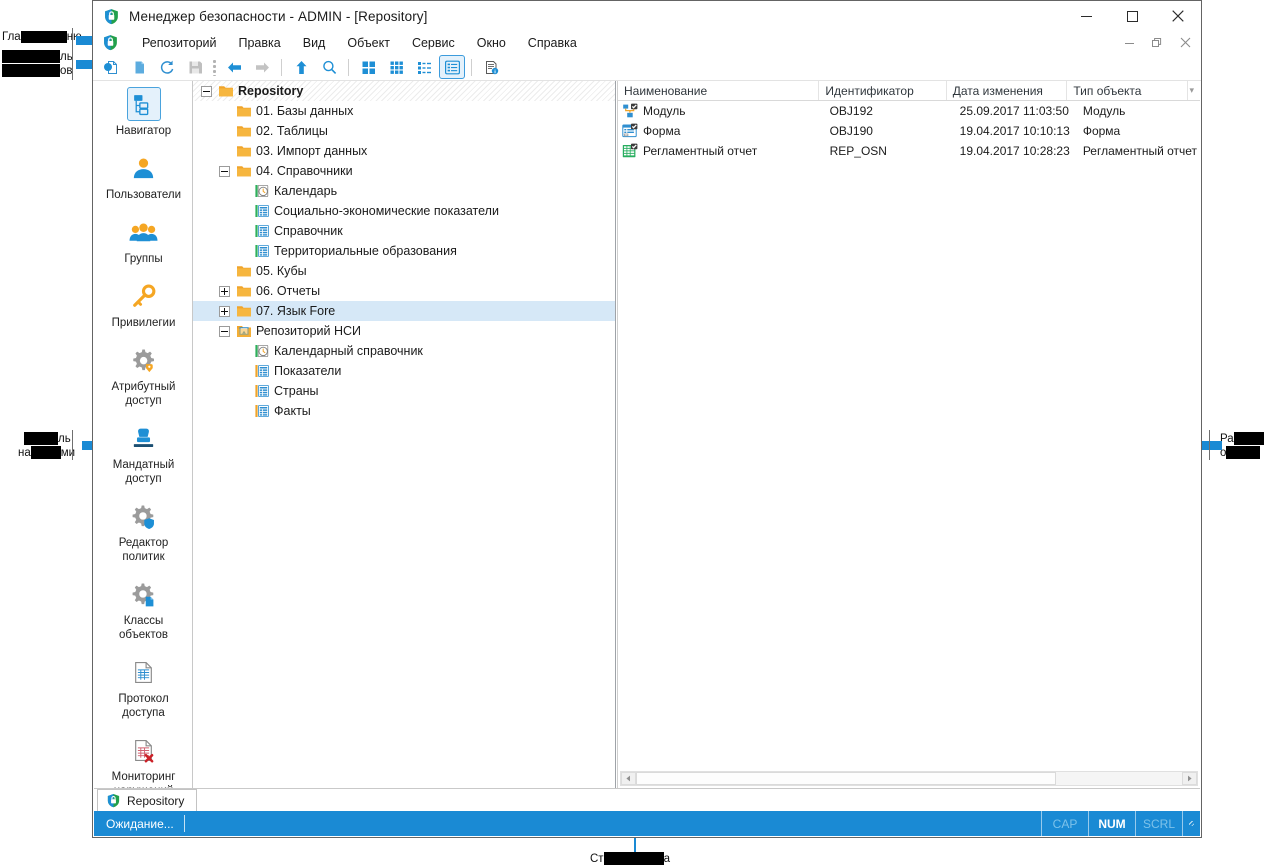 Image resolution: width=1266 pixels, height=866 pixels. Describe the element at coordinates (234, 67) in the screenshot. I see `arrow-left-icon` at that location.